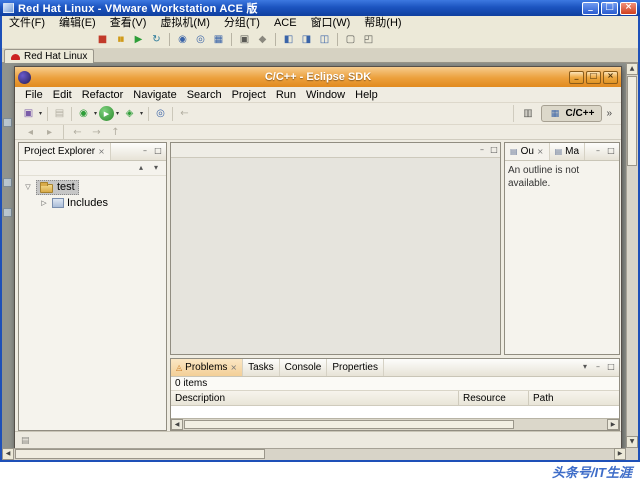  Describe the element at coordinates (102, 39) in the screenshot. I see `power-off-icon: ■` at that location.